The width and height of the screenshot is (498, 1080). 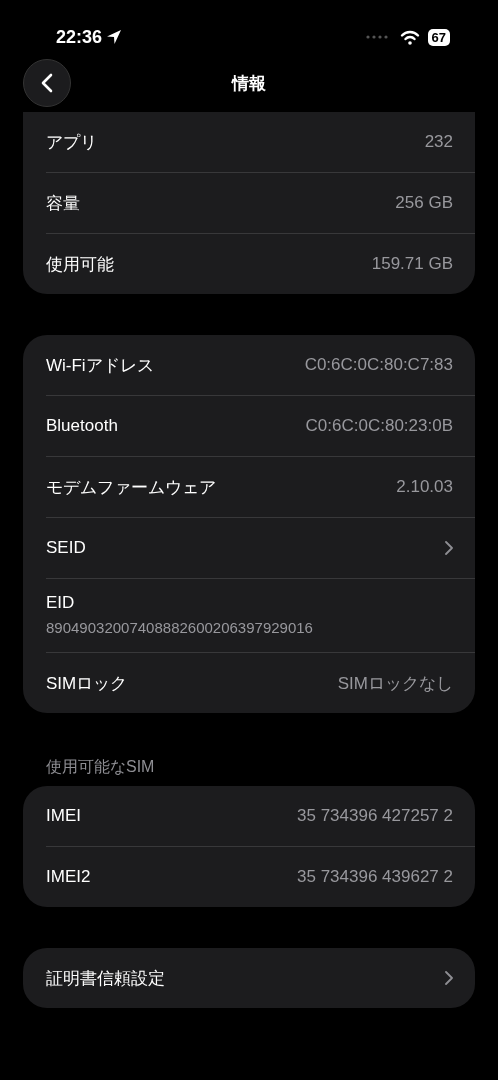 I want to click on status-time: 22:36, so click(x=79, y=37).